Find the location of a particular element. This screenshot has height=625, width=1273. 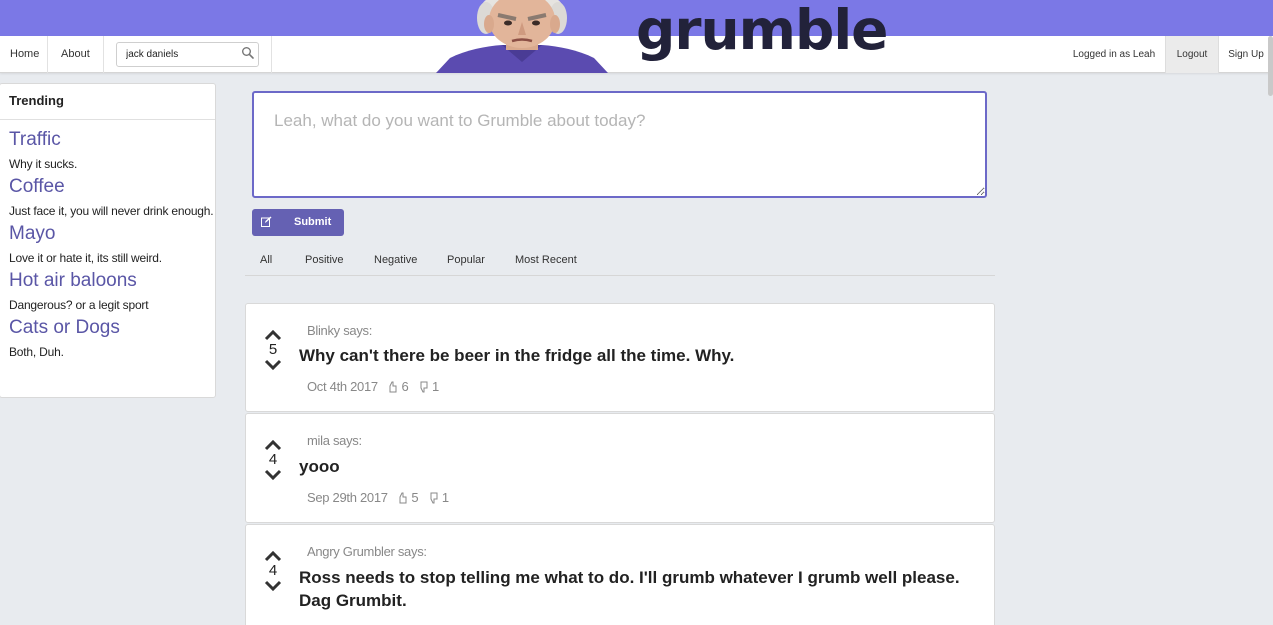

trending-item-title: Coffee is located at coordinates (112, 187).